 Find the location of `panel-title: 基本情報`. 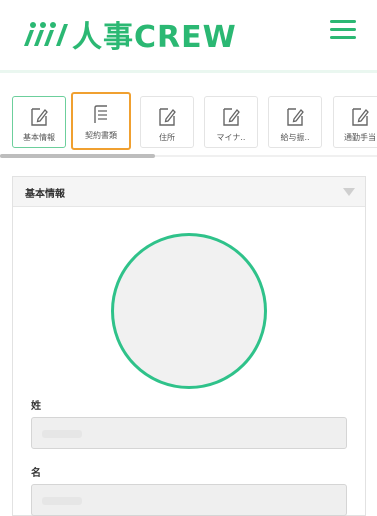

panel-title: 基本情報 is located at coordinates (45, 194).